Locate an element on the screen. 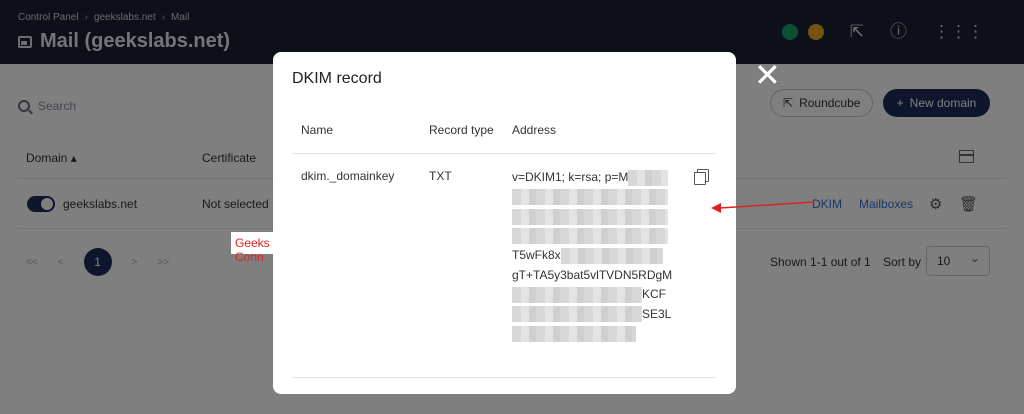 The image size is (1024, 414). annotation-arrow is located at coordinates (763, 207).